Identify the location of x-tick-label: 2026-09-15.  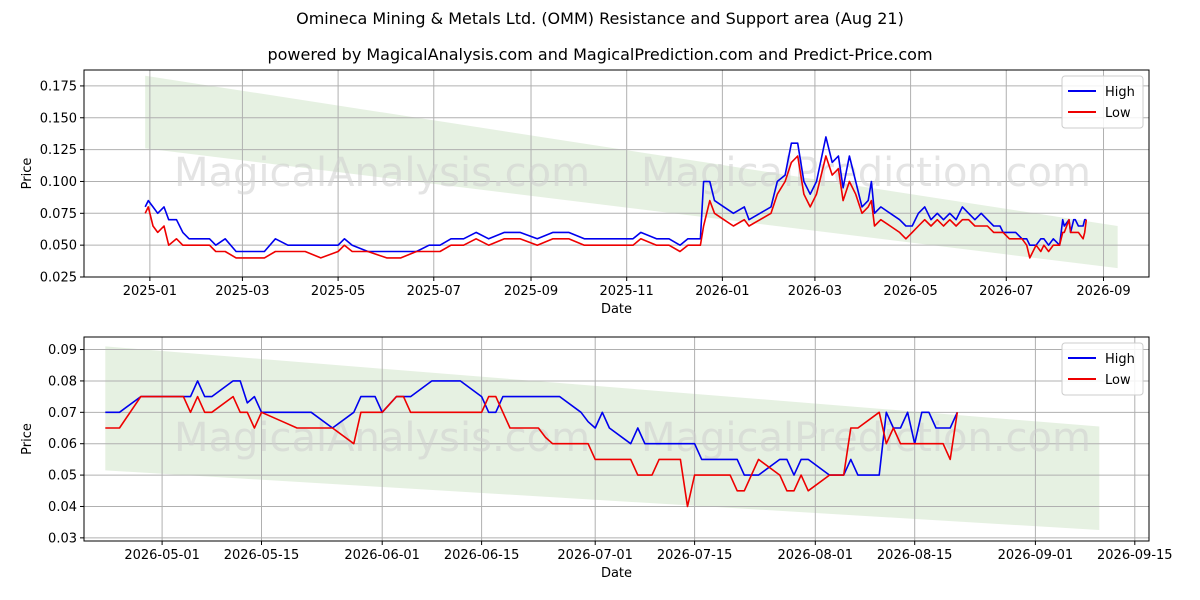
(1135, 555).